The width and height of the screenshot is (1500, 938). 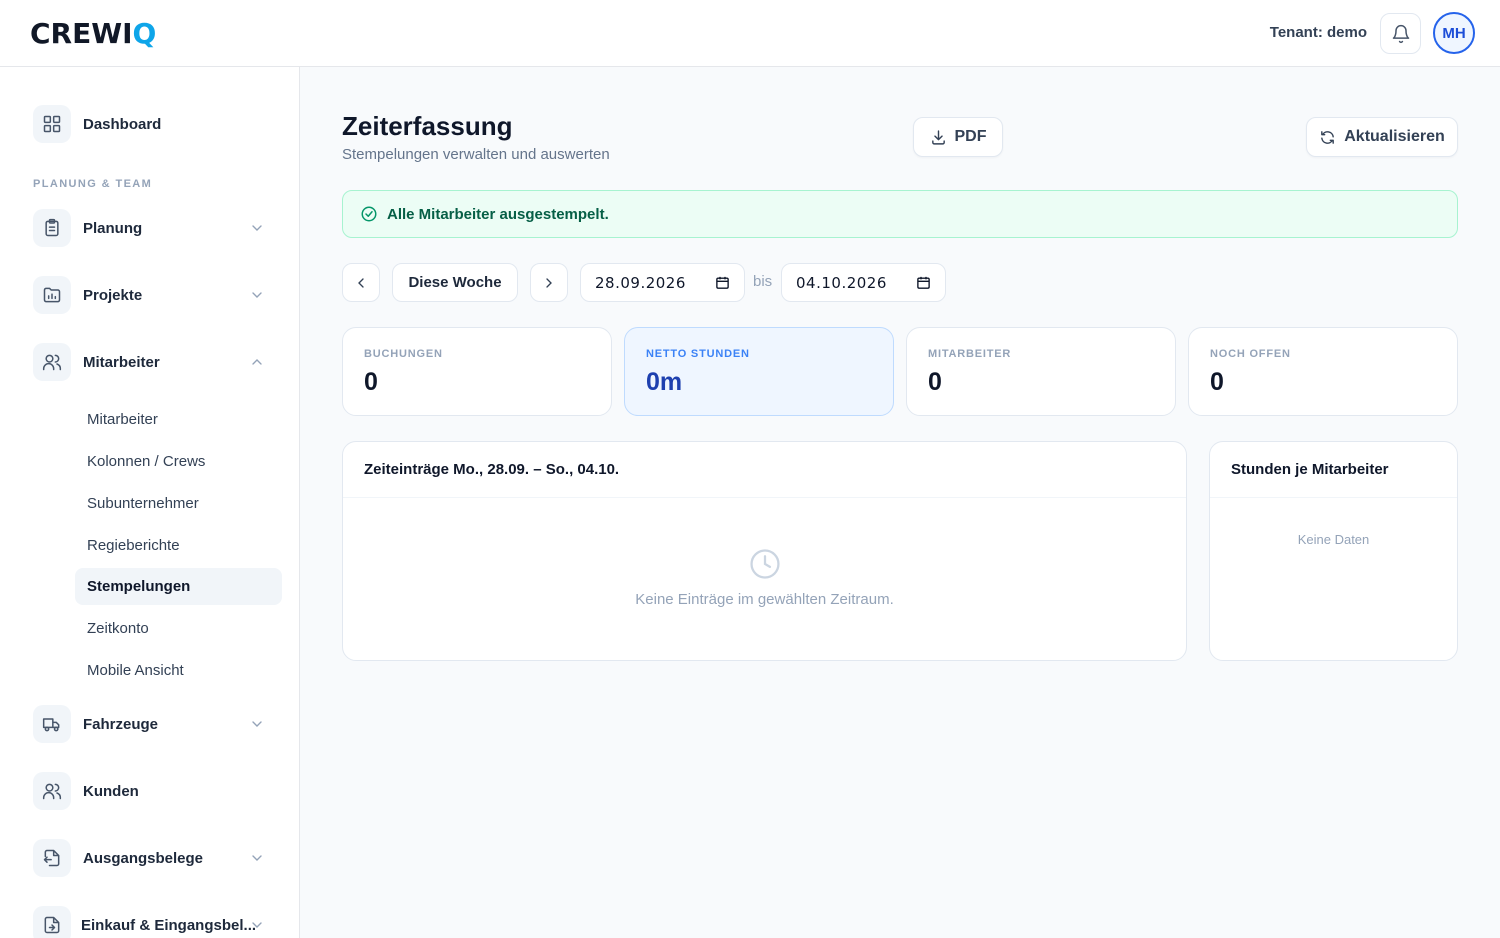 What do you see at coordinates (900, 214) in the screenshot?
I see `status-alert: Alle Mitarbeiter ausgestempelt.` at bounding box center [900, 214].